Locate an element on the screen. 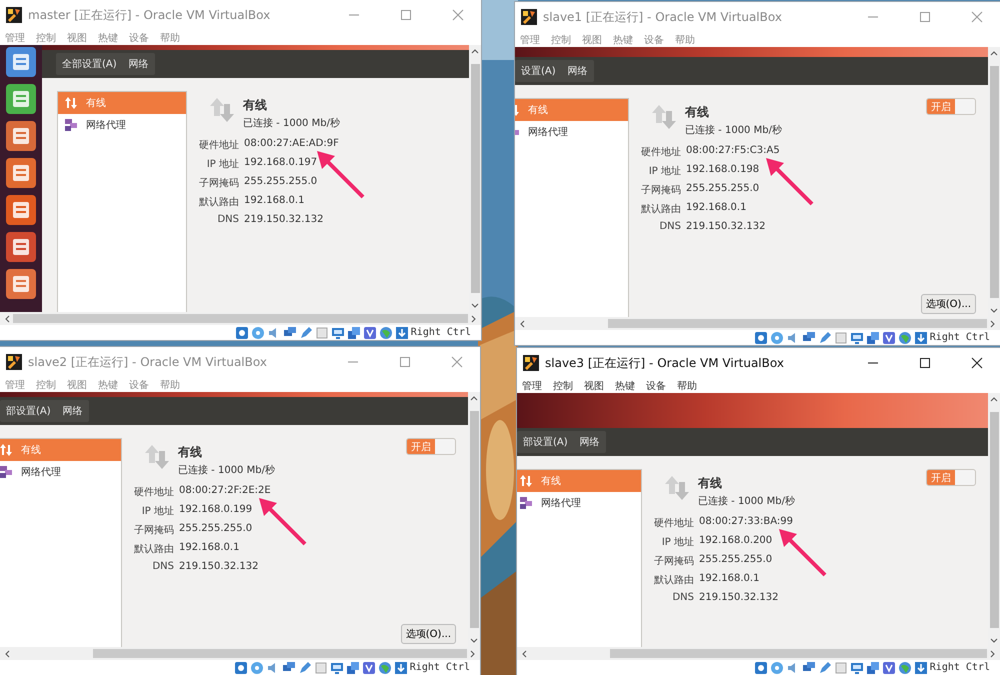 This screenshot has height=675, width=1000. close-icon is located at coordinates (977, 363).